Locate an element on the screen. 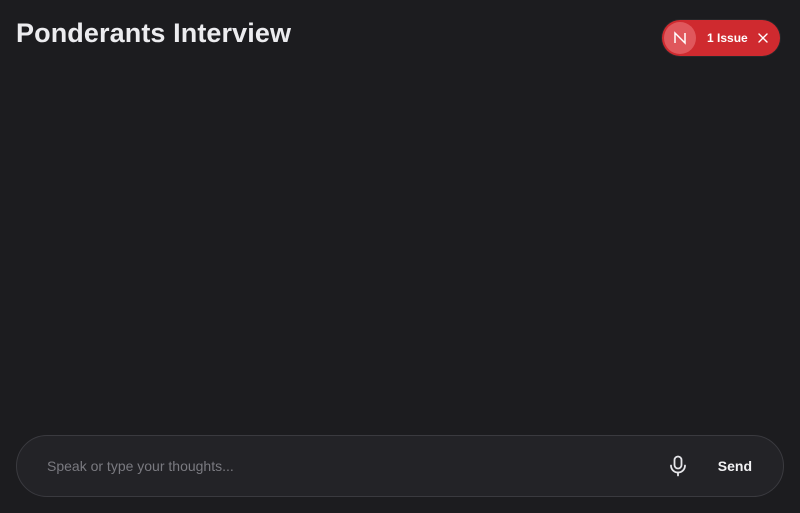 The height and width of the screenshot is (513, 800). message-input is located at coordinates (355, 466).